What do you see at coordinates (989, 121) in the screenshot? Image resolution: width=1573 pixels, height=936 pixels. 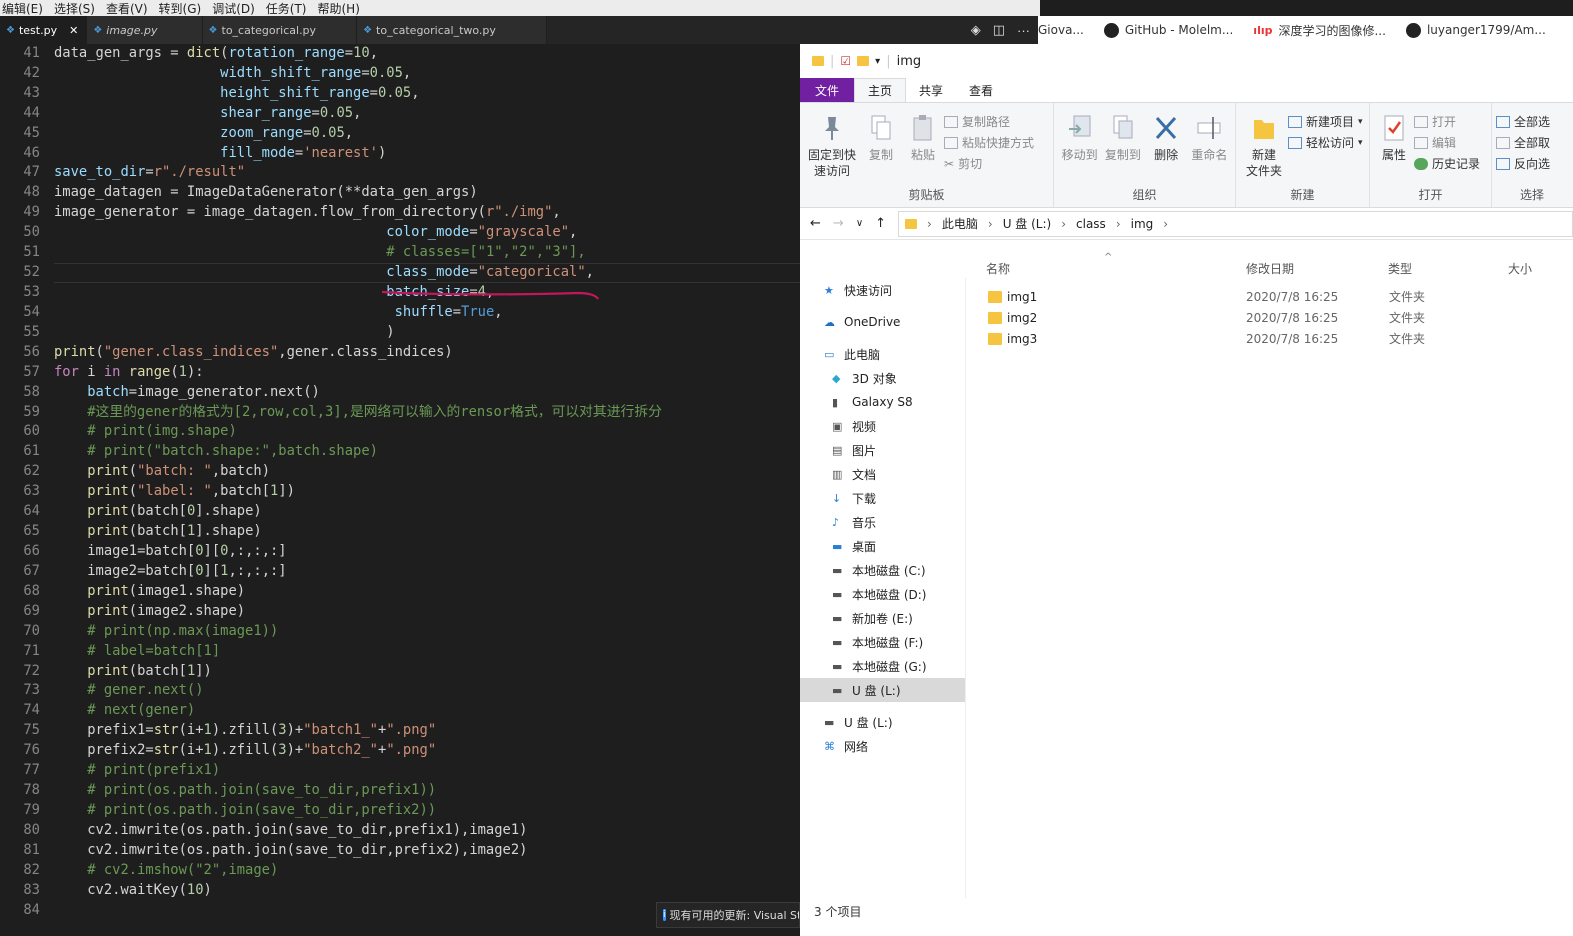 I see `copy-path-button: 复制路径` at bounding box center [989, 121].